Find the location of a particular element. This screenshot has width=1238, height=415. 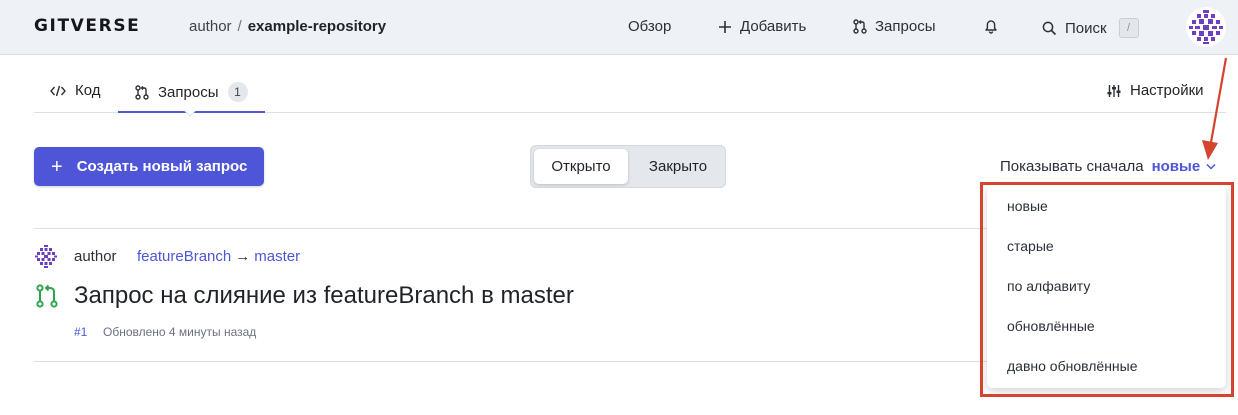

sort-option-recently-updated: обновлённые is located at coordinates (1051, 326).